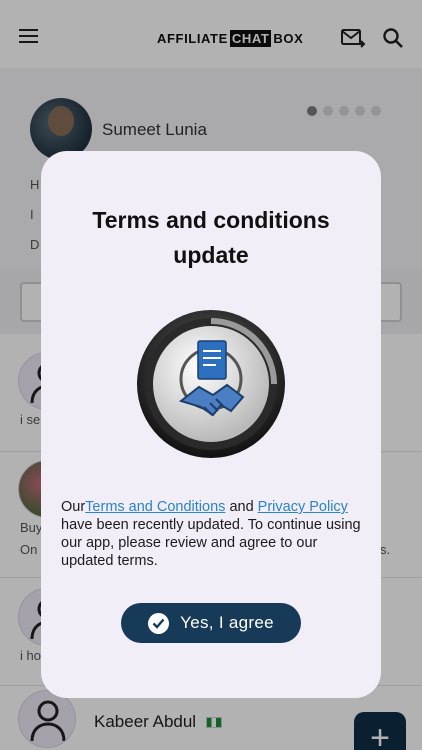 The width and height of the screenshot is (422, 750). Describe the element at coordinates (211, 237) in the screenshot. I see `dialog-title: Terms and conditions update` at that location.